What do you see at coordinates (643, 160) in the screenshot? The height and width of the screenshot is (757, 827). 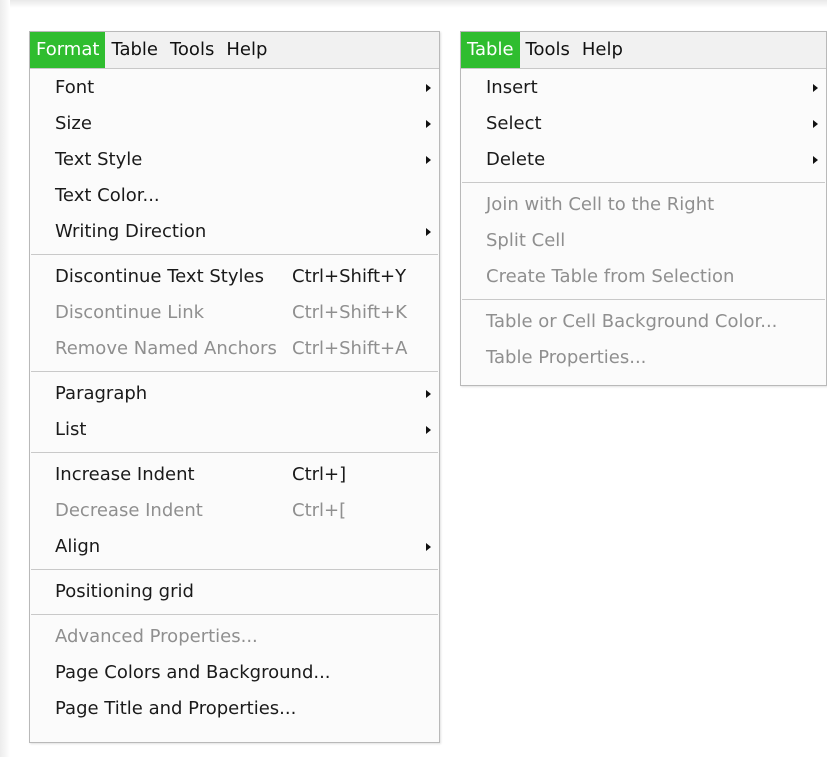 I see `menu-item-delete: Delete` at bounding box center [643, 160].